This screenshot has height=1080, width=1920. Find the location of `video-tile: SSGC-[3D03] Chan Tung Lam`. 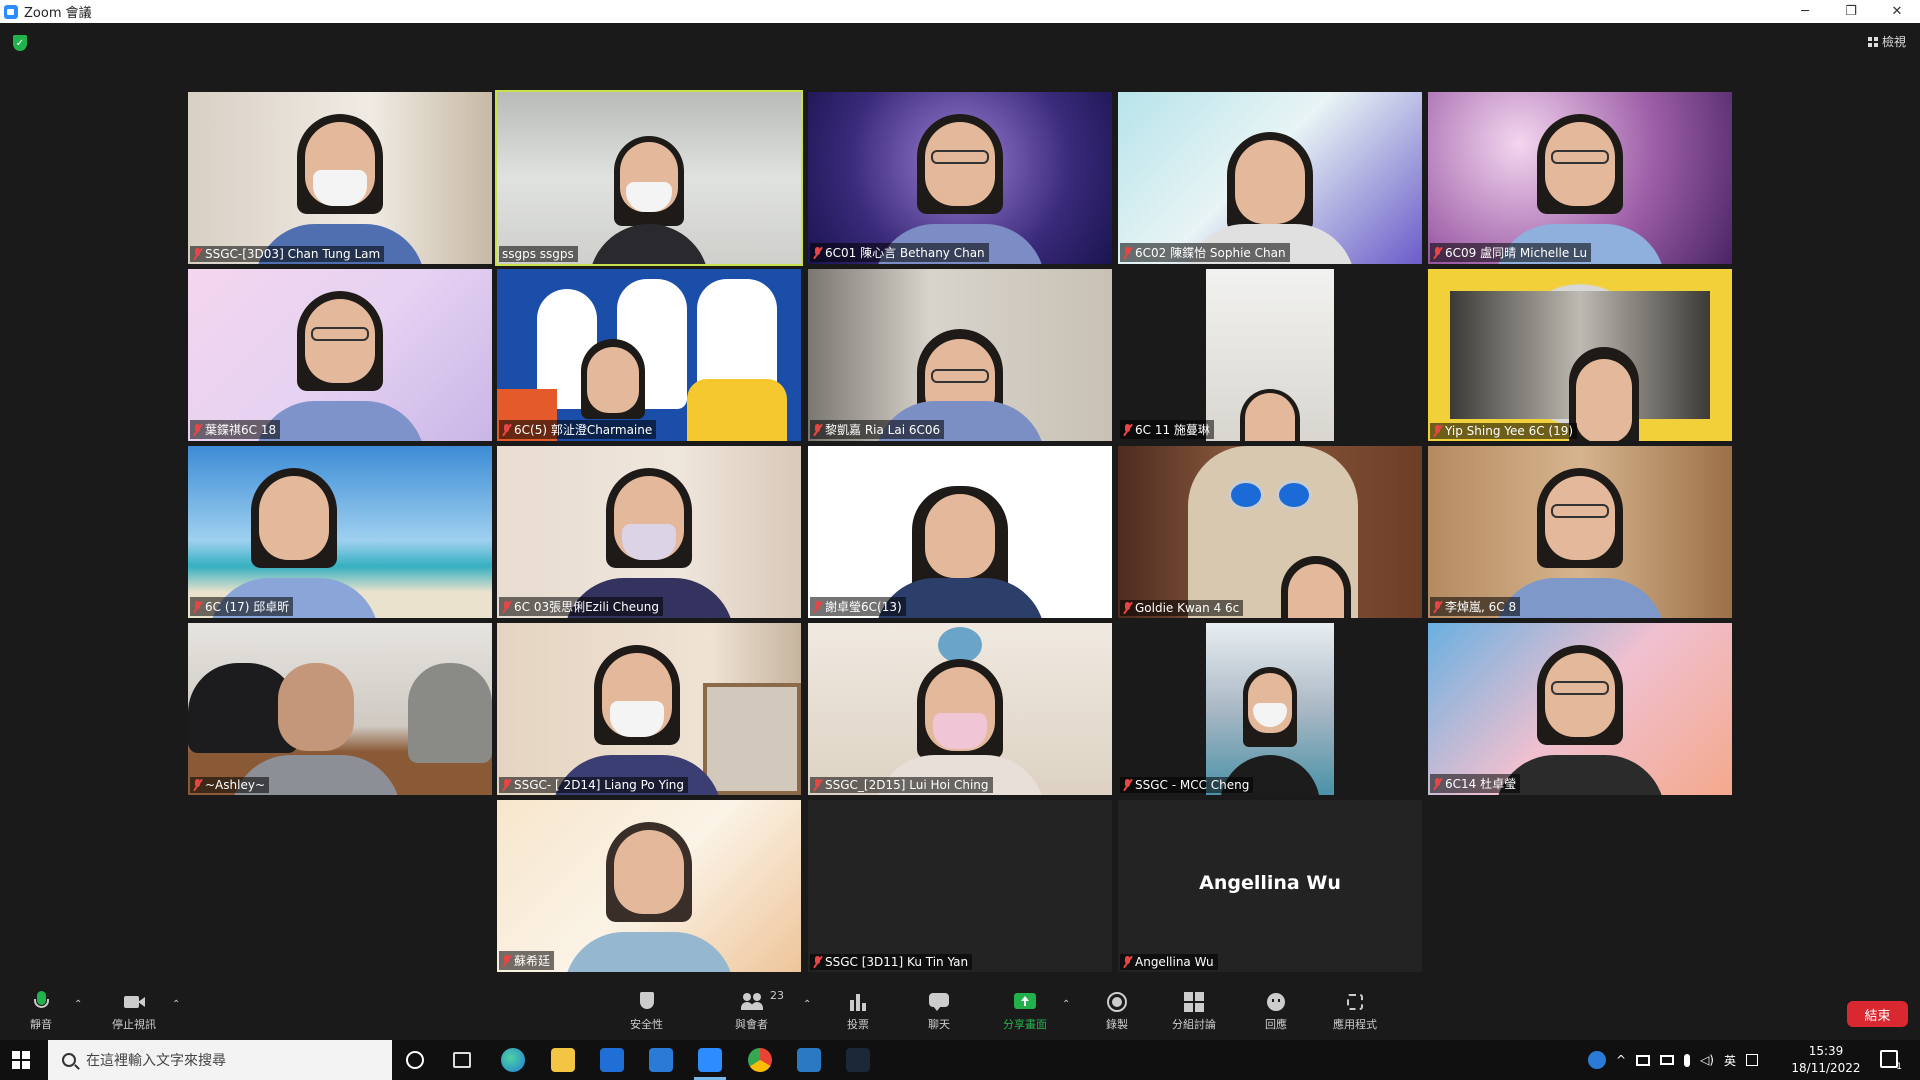

video-tile: SSGC-[3D03] Chan Tung Lam is located at coordinates (340, 178).